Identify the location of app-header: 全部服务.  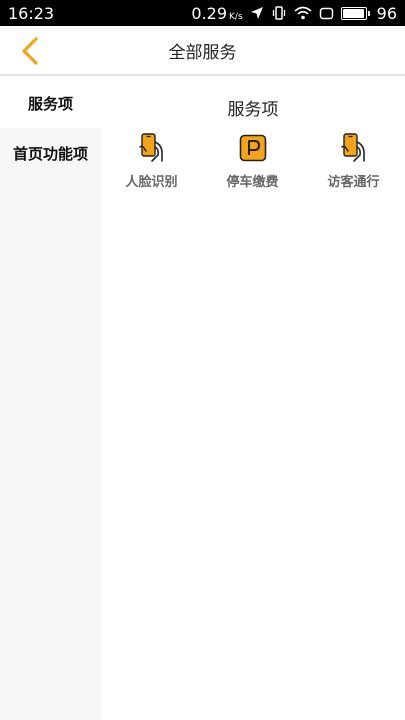
(202, 51).